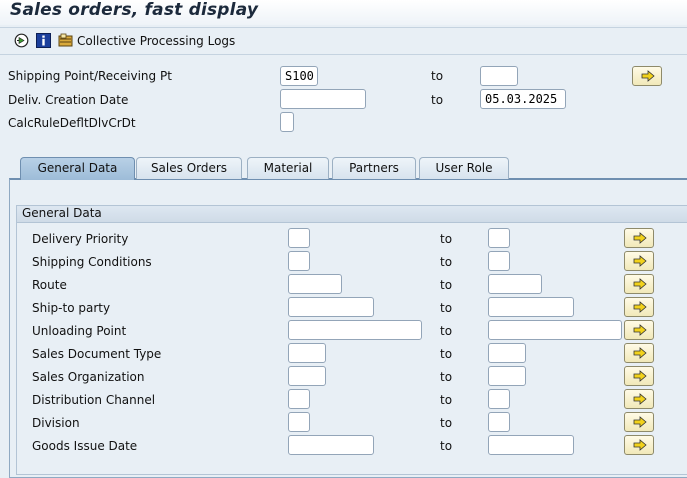  I want to click on distribution-channel-from-input, so click(299, 399).